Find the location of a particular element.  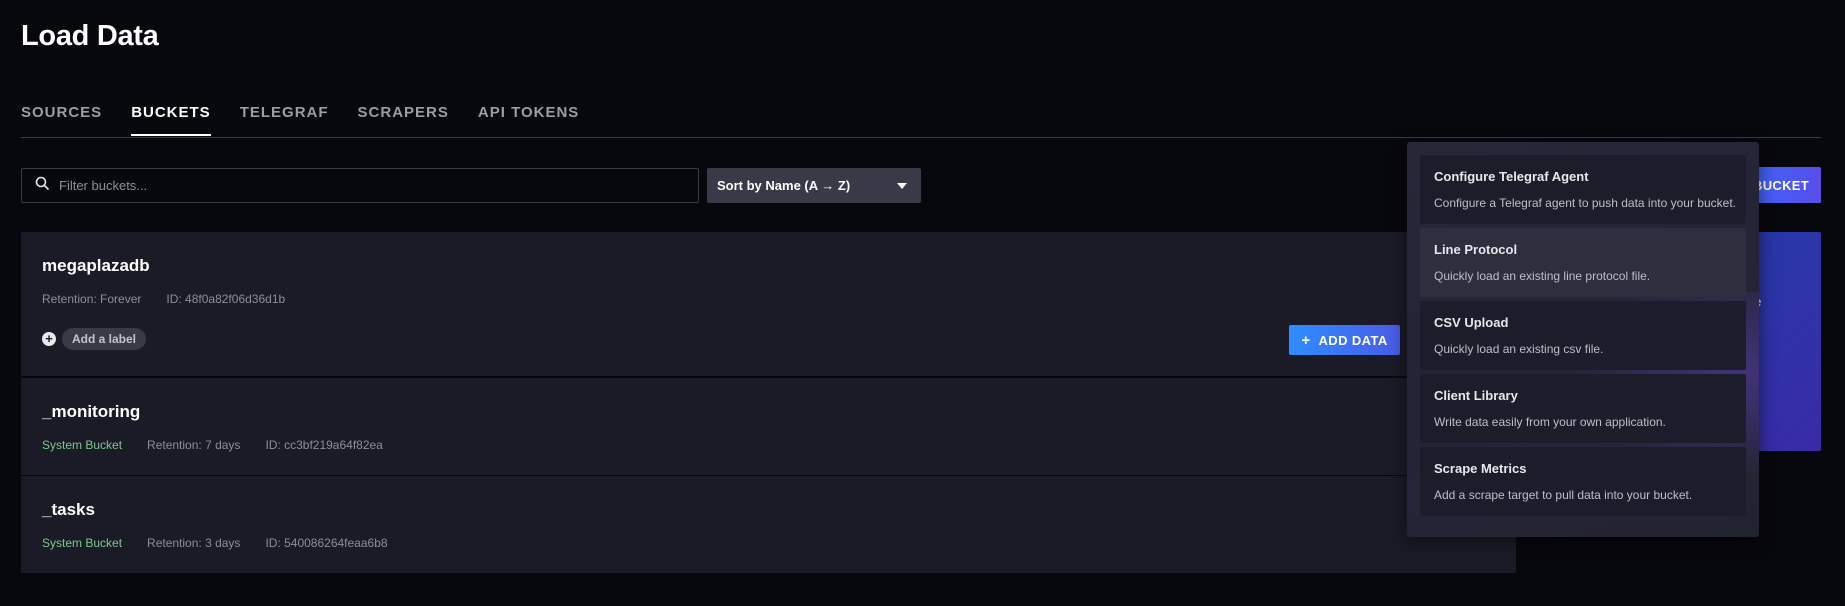

menu-item-title: Scrape Metrics is located at coordinates (1480, 468).